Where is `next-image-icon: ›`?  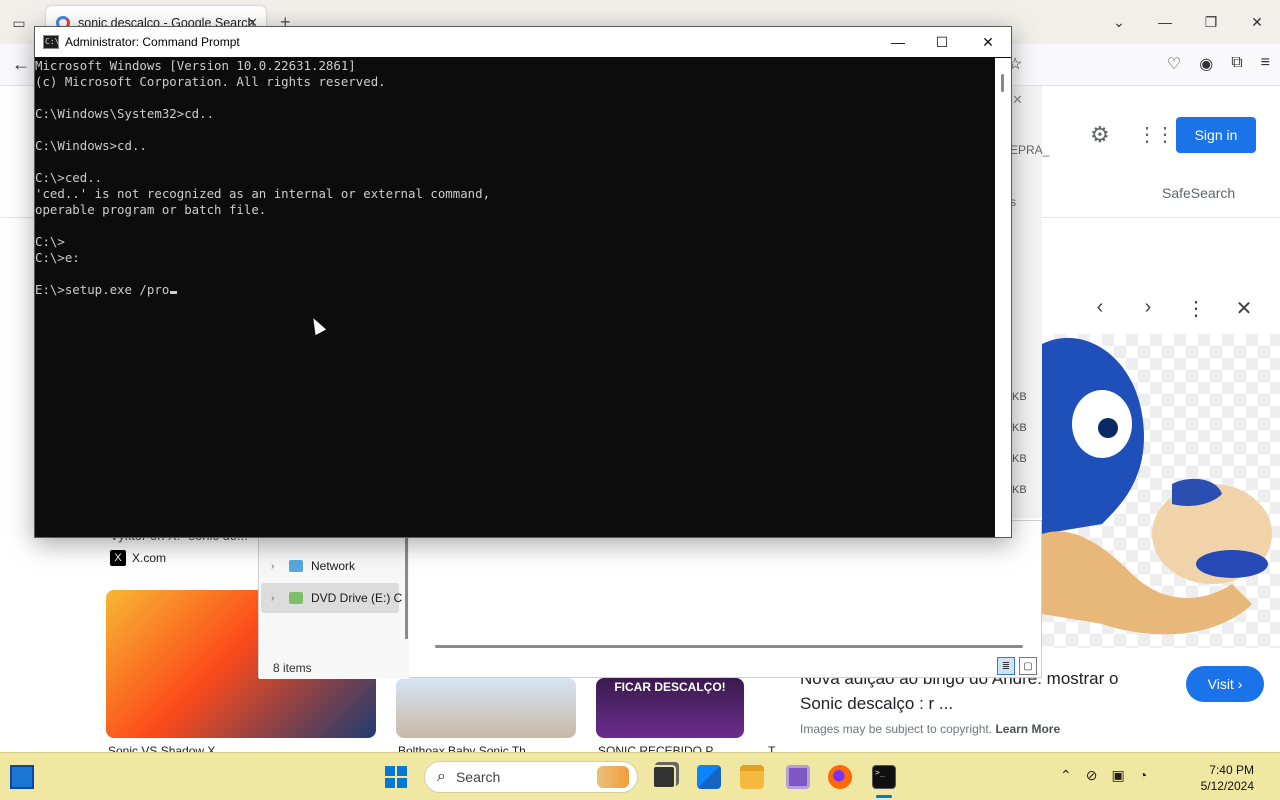 next-image-icon: › is located at coordinates (1148, 308).